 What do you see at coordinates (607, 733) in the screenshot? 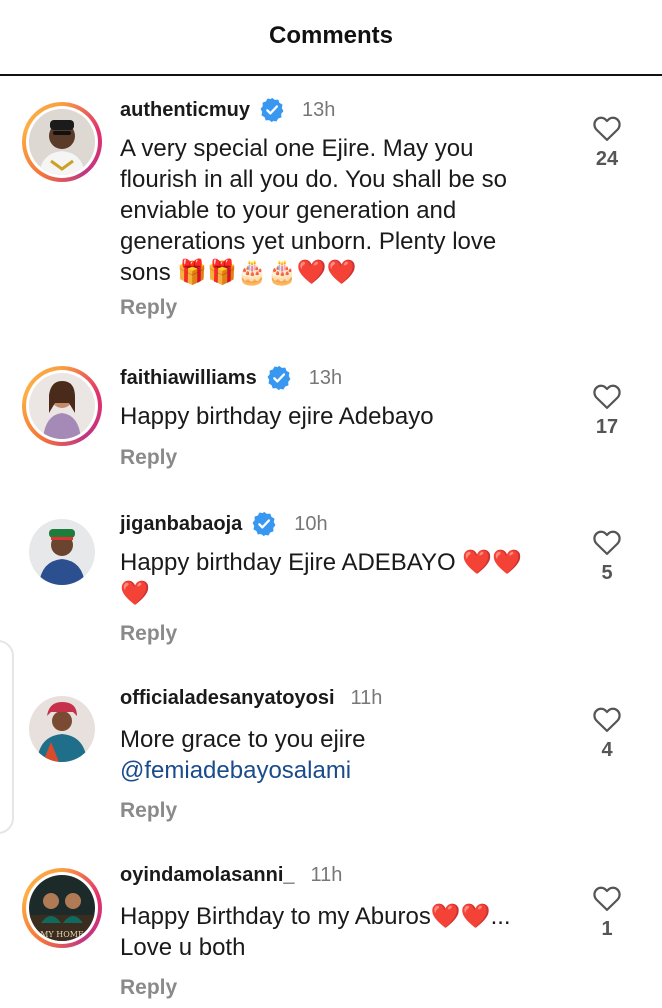
I see `like-button: 4` at bounding box center [607, 733].